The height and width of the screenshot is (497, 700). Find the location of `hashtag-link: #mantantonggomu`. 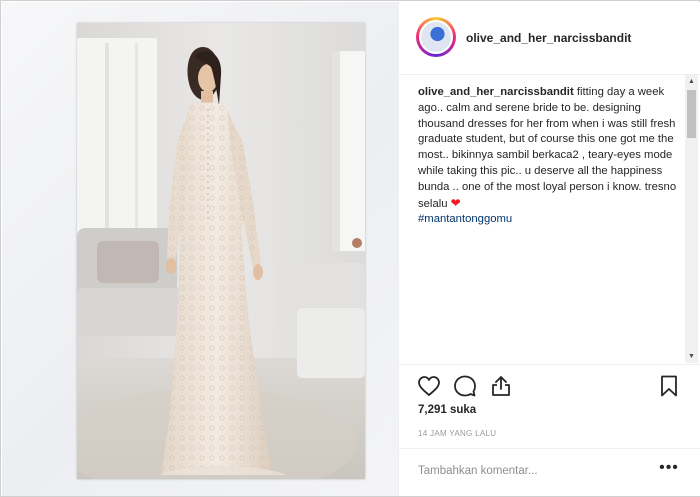

hashtag-link: #mantantonggomu is located at coordinates (465, 219).